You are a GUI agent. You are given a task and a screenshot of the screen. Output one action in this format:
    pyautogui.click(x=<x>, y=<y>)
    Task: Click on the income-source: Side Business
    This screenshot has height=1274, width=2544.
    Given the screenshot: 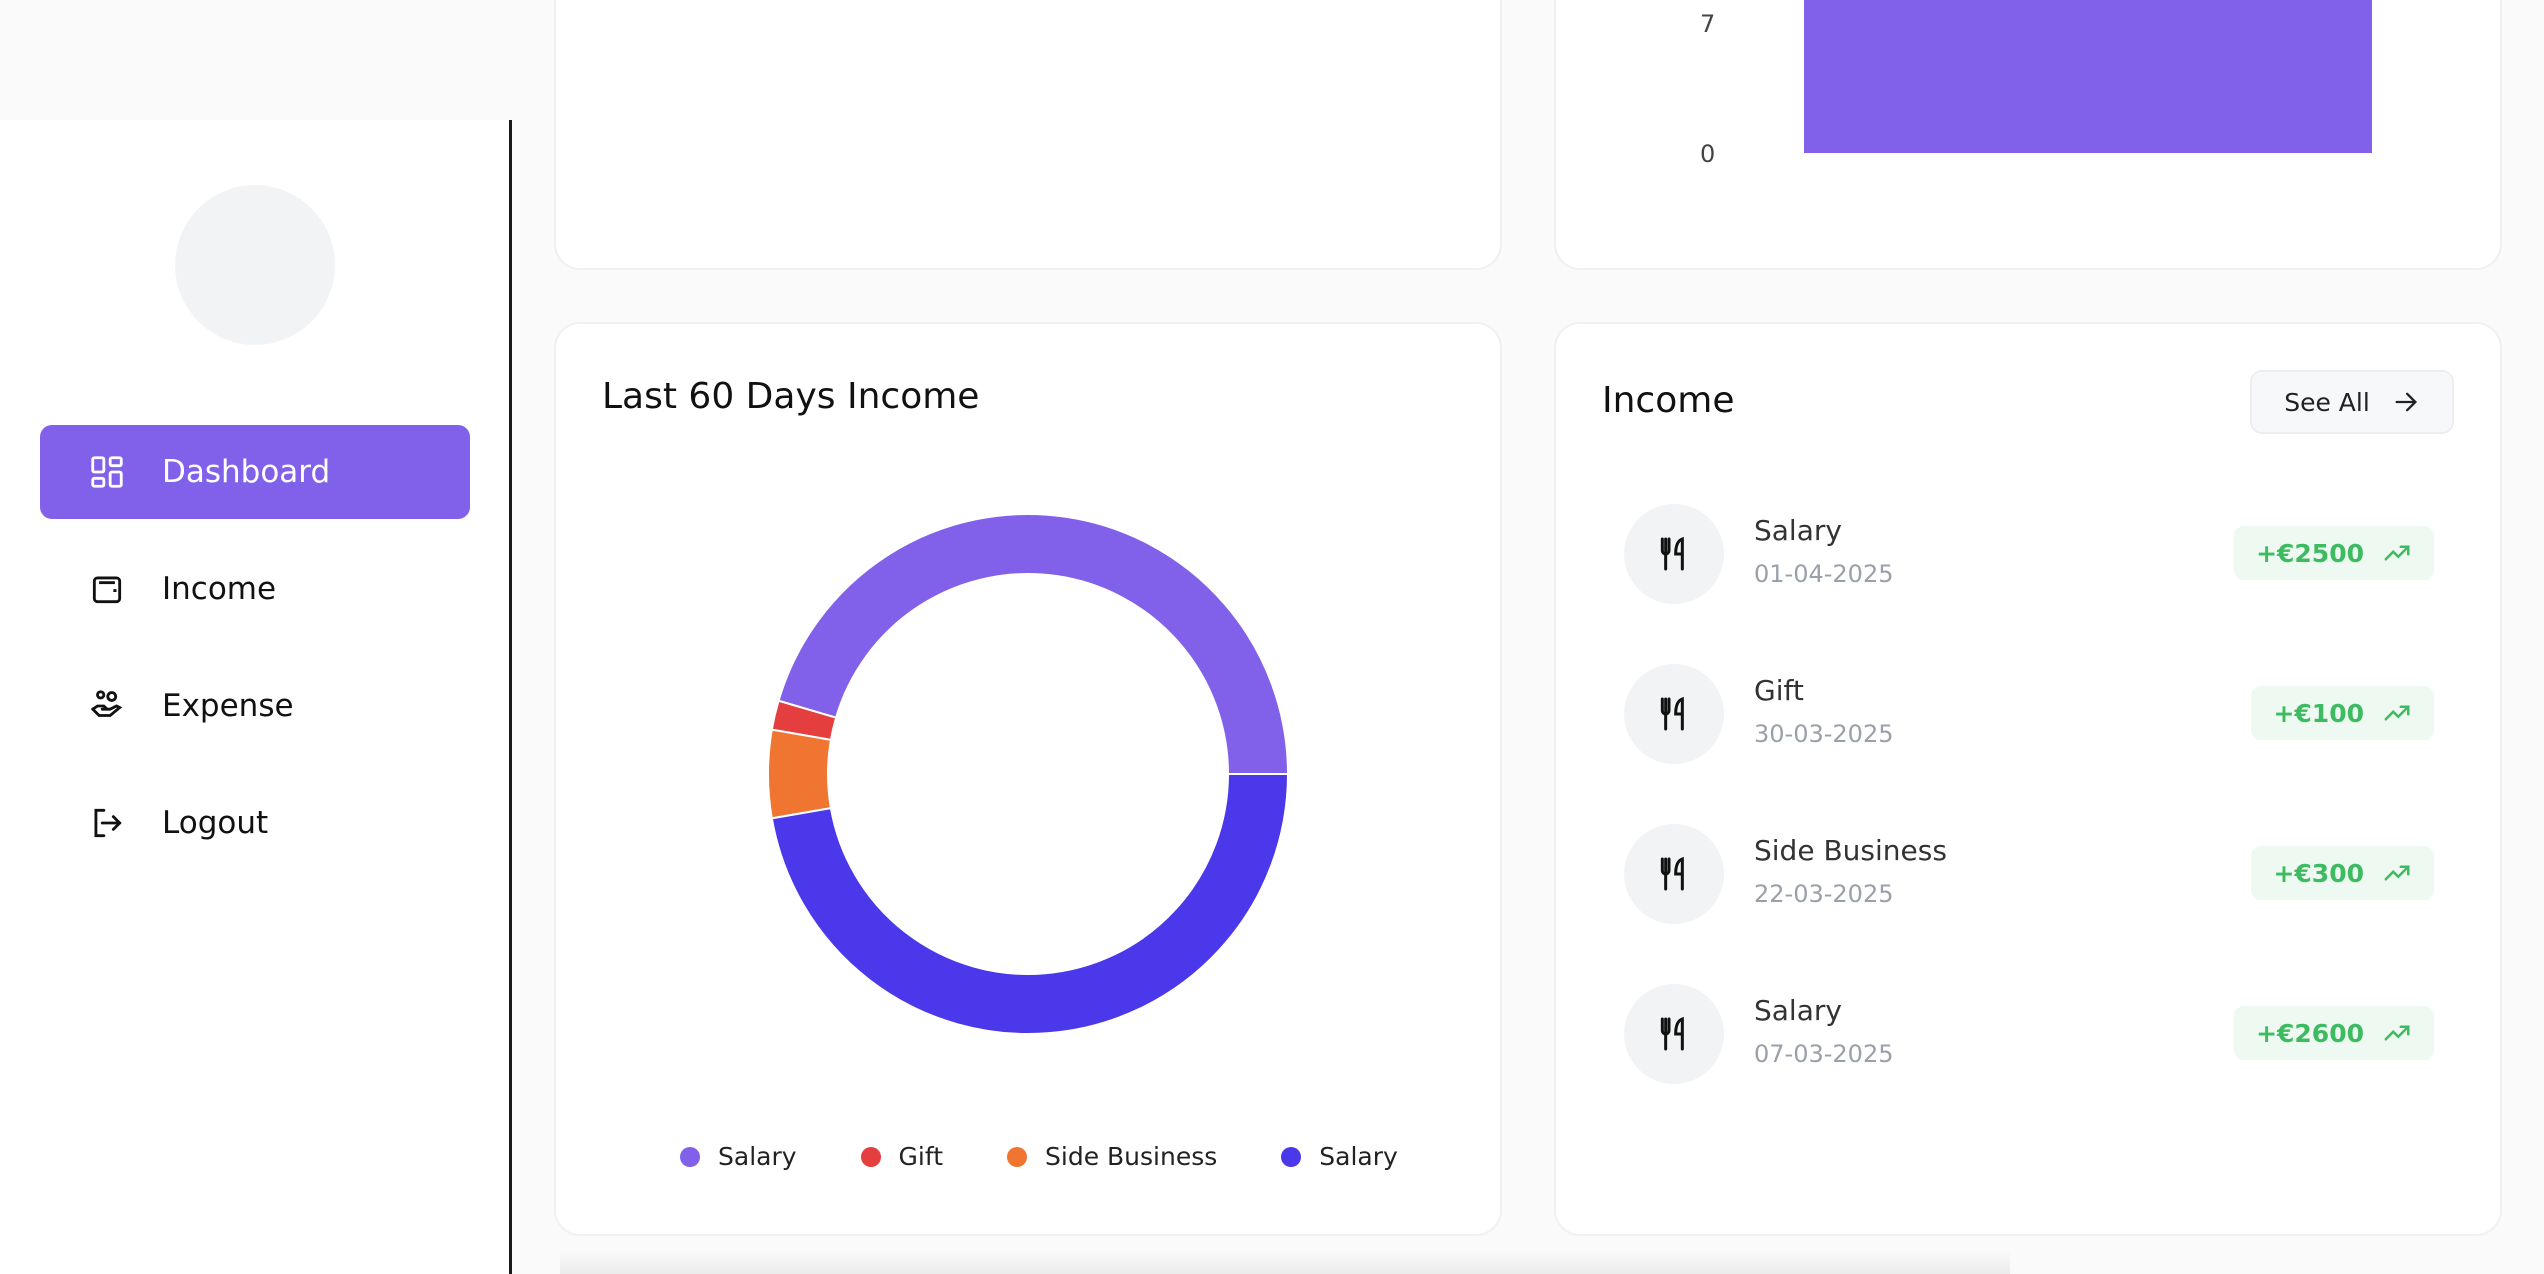 What is the action you would take?
    pyautogui.click(x=1850, y=850)
    